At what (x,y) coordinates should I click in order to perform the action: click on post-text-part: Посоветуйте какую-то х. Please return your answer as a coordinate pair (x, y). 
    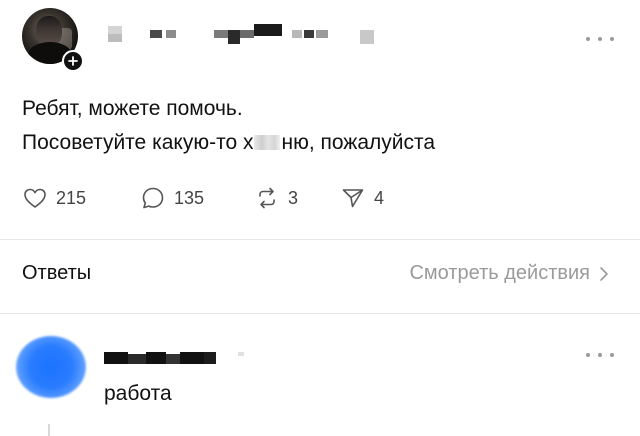
    Looking at the image, I should click on (138, 142).